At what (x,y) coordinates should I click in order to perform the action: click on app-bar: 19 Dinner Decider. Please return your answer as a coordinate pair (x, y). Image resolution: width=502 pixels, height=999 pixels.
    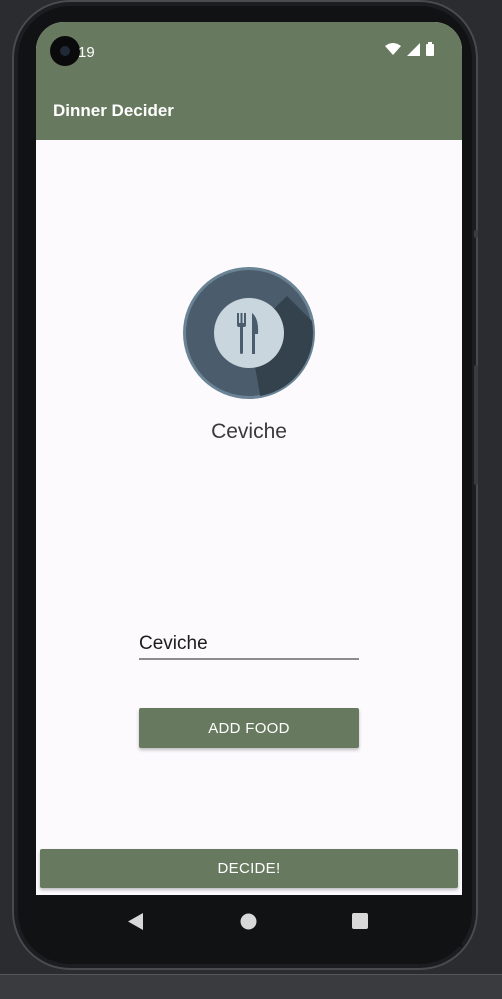
    Looking at the image, I should click on (249, 81).